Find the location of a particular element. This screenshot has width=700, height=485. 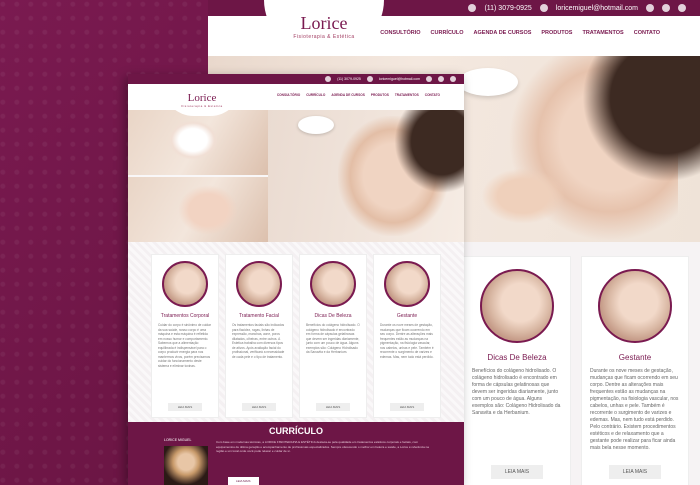

hero-hand-image is located at coordinates (523, 196).